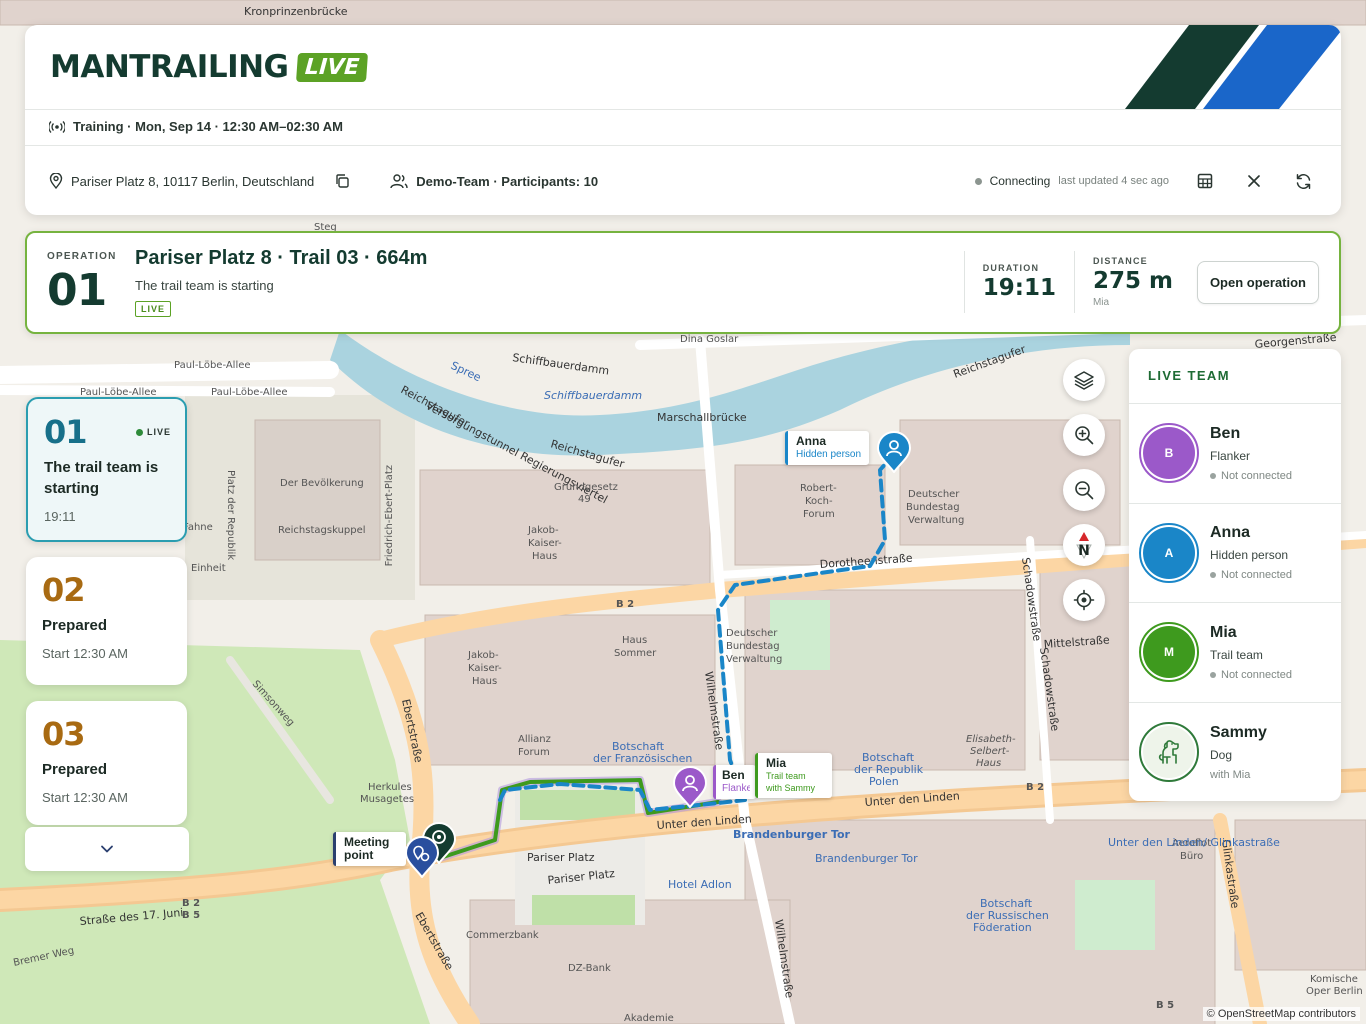  I want to click on map-tag-mia: Mia Trail team with Sammy, so click(793, 775).